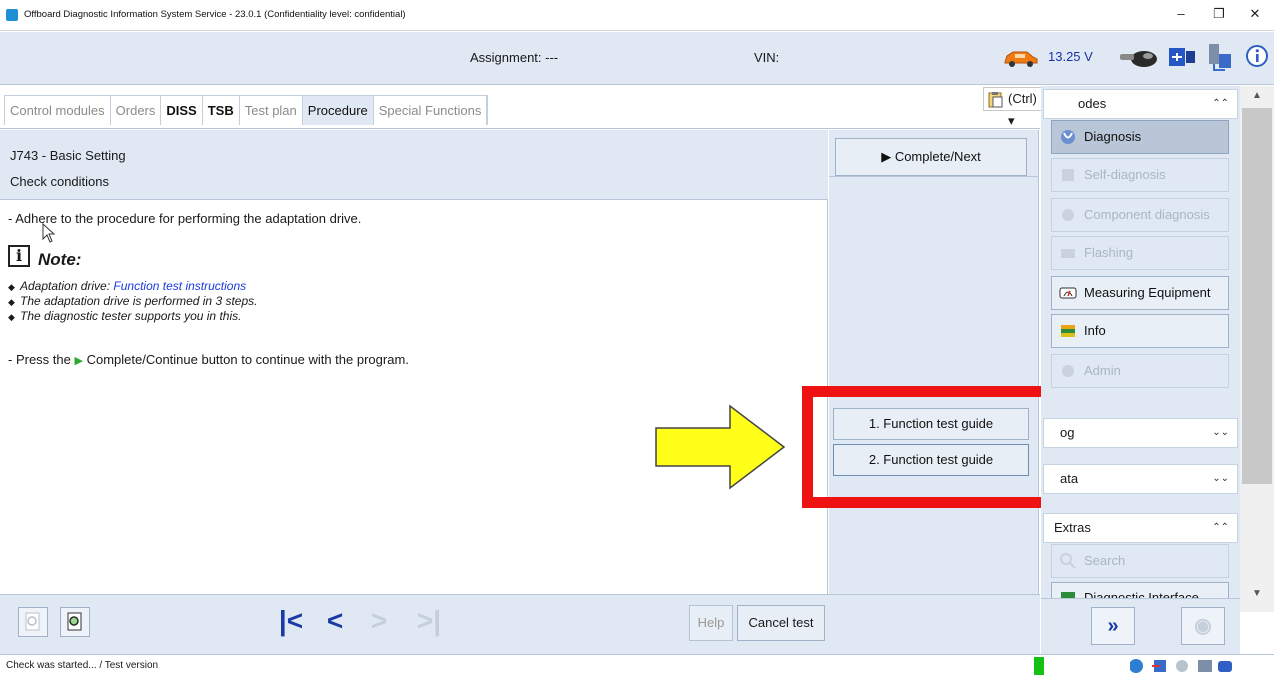 This screenshot has height=676, width=1274. I want to click on scrollbar-thumb, so click(1257, 296).